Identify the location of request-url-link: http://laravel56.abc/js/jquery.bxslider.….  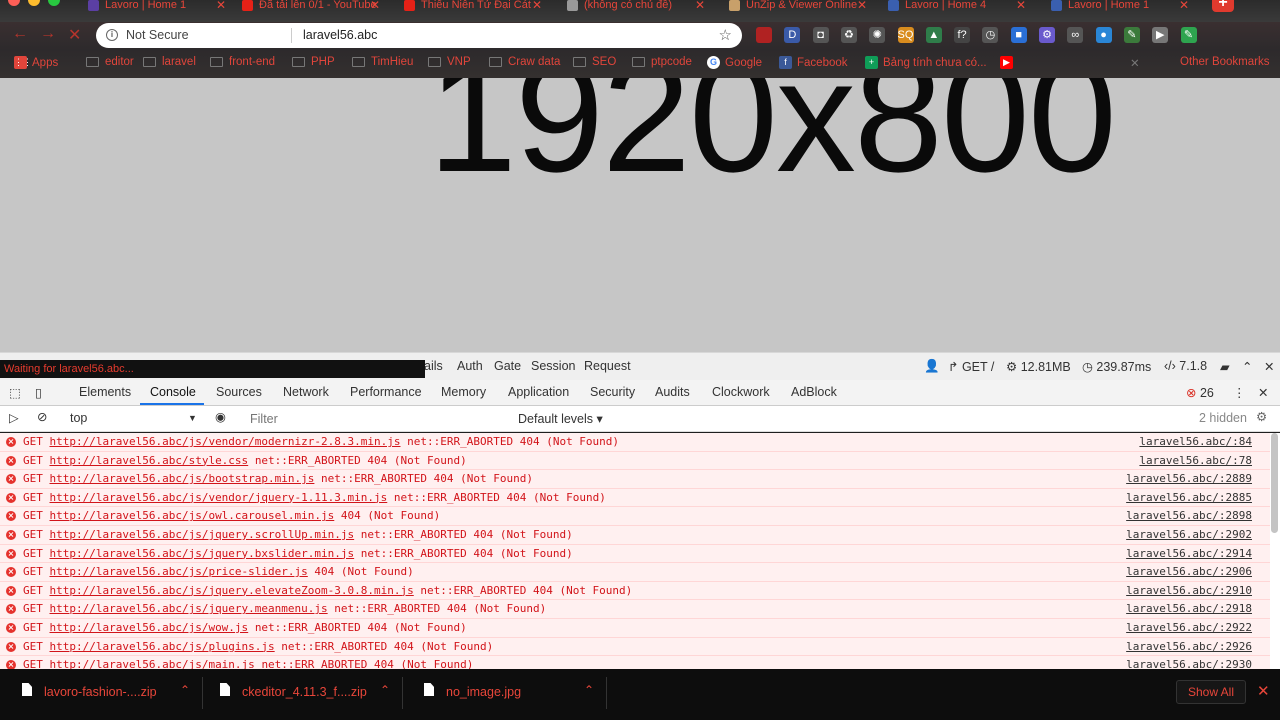
(202, 553).